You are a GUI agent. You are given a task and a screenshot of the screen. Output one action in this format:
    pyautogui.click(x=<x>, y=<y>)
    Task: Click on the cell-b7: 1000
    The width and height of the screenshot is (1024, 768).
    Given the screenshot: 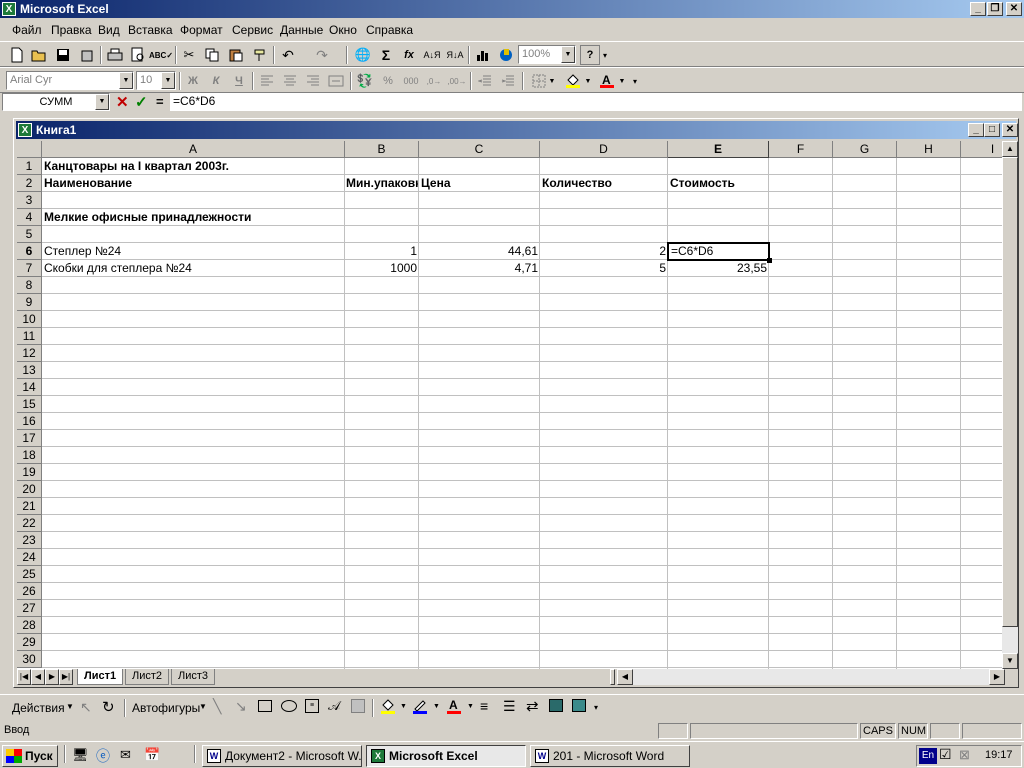 What is the action you would take?
    pyautogui.click(x=381, y=268)
    